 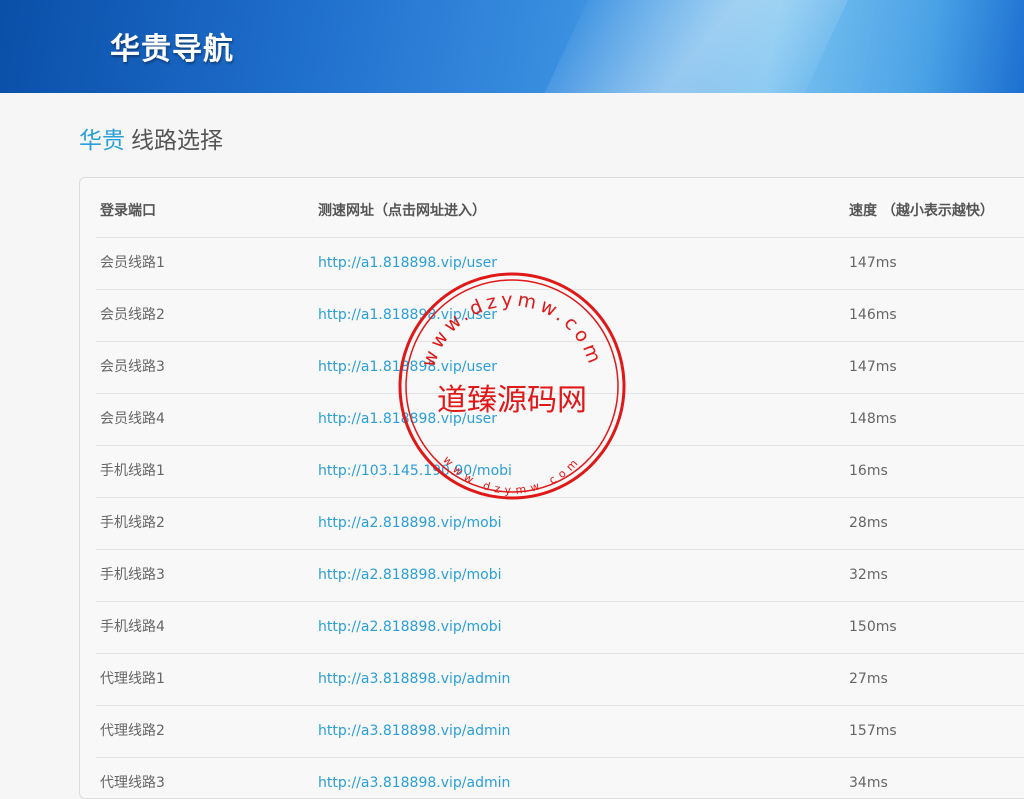 What do you see at coordinates (132, 263) in the screenshot?
I see `route-name: 会员线路1` at bounding box center [132, 263].